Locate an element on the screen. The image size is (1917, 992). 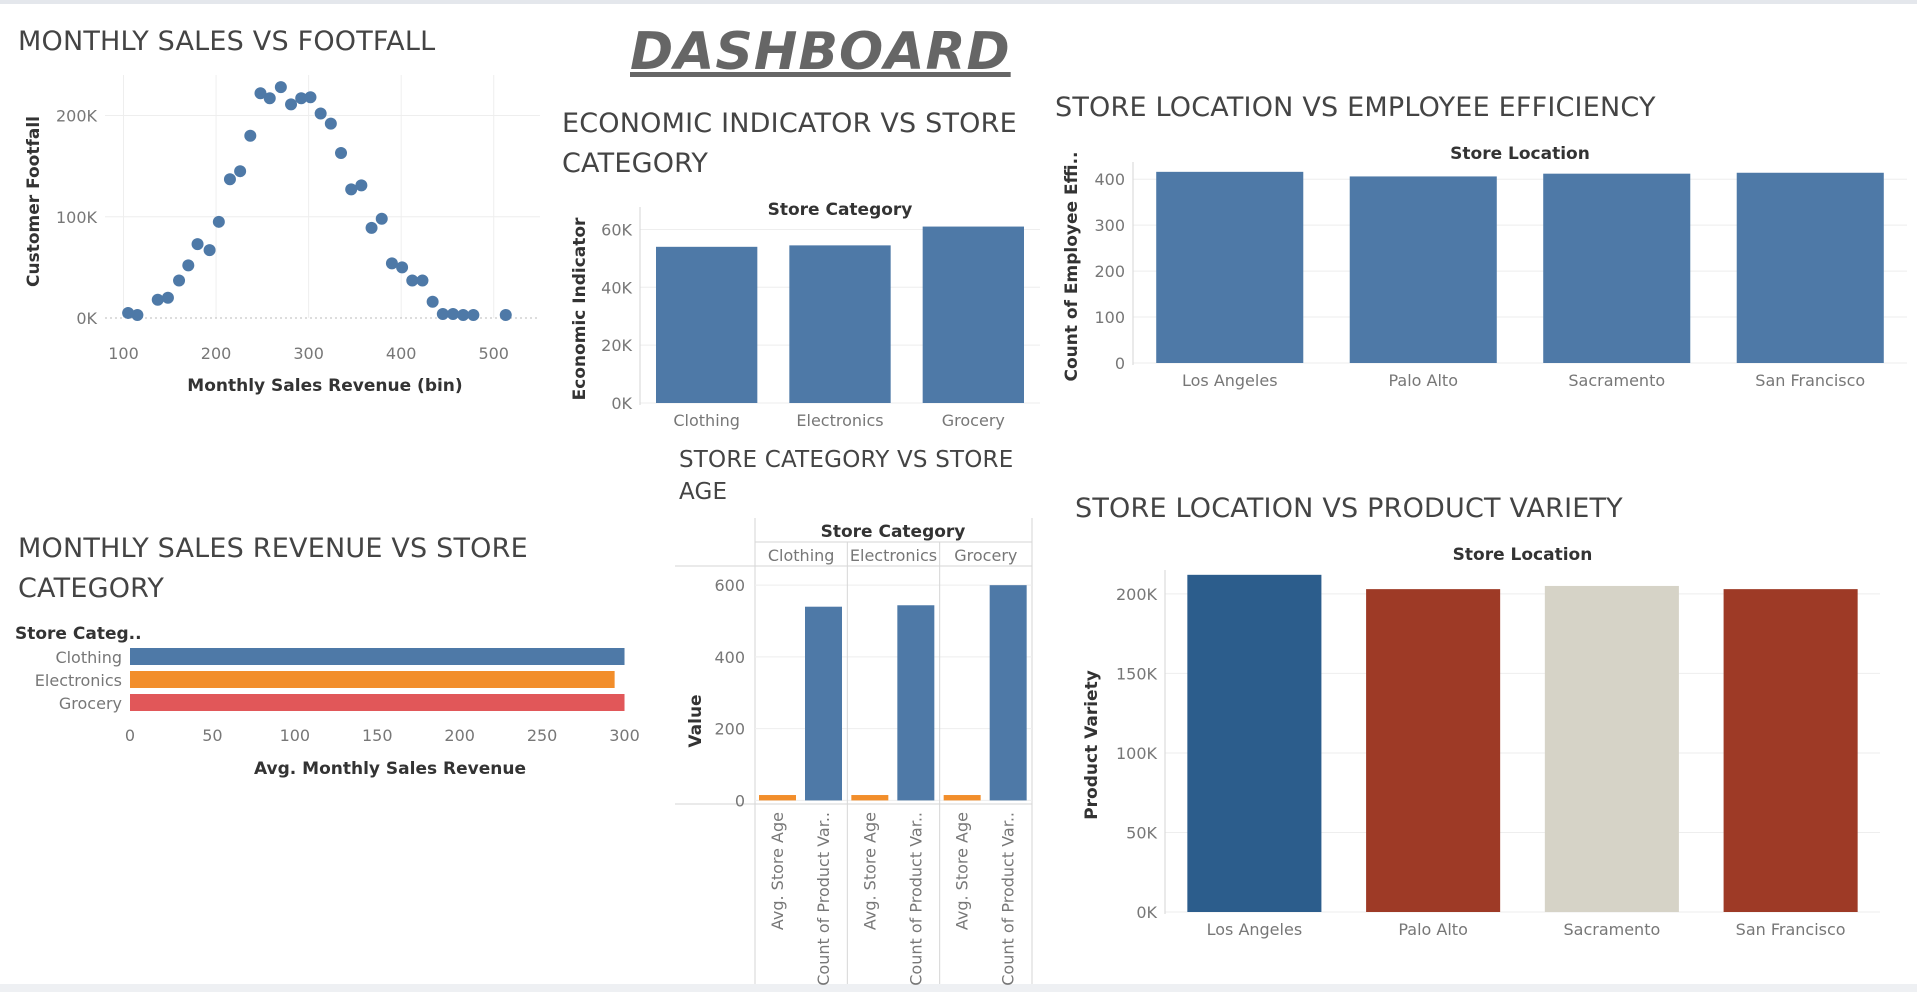
age-y-tick-label: 400 is located at coordinates (729, 657).